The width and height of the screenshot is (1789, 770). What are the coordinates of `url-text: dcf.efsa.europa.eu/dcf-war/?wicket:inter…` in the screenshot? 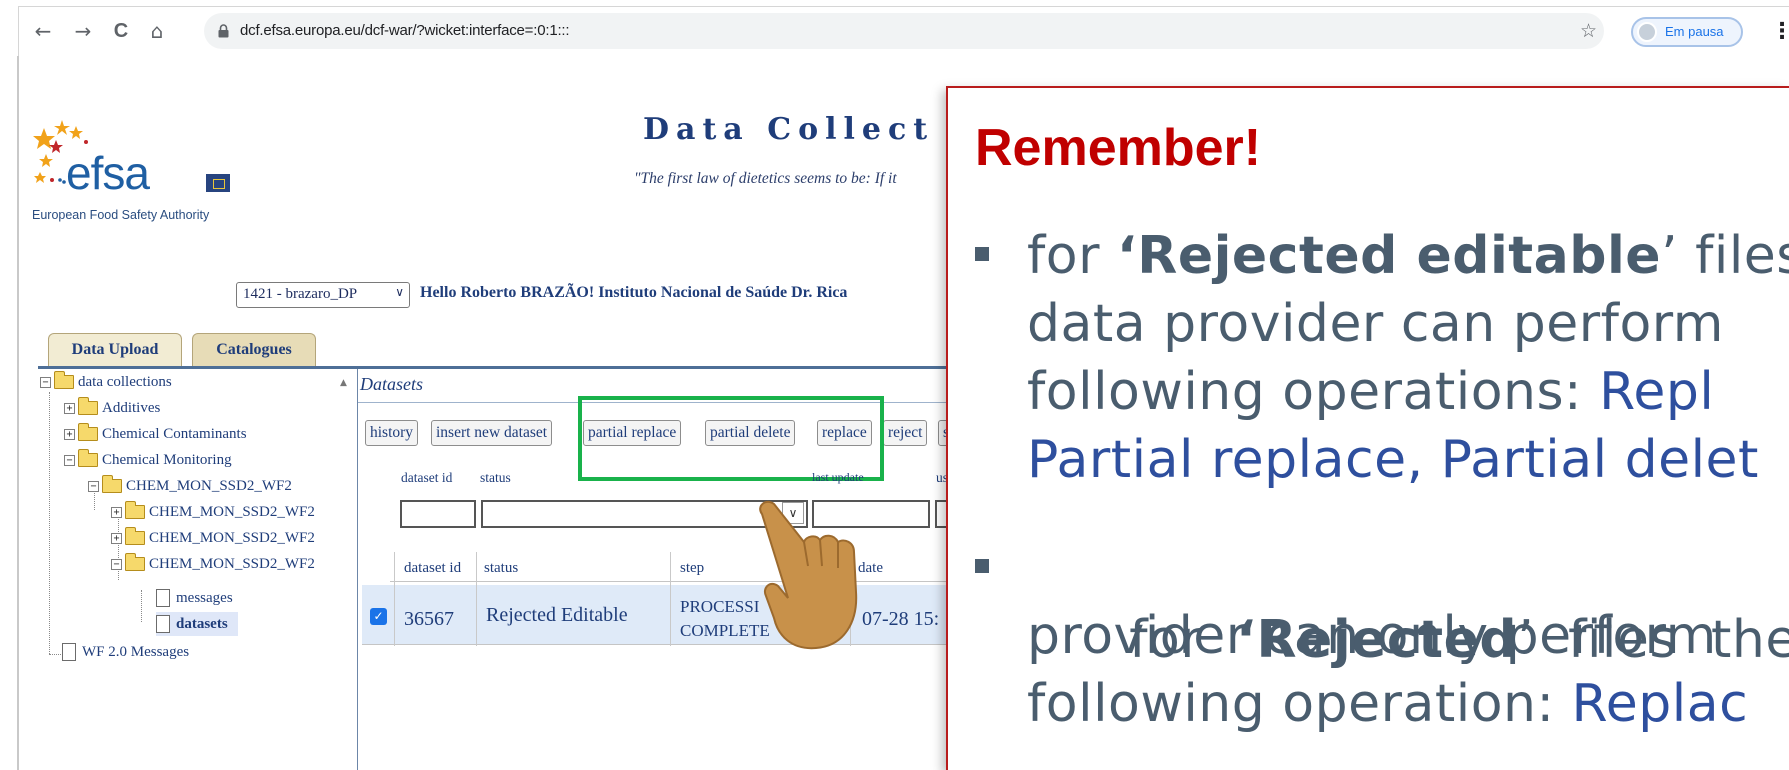 It's located at (405, 30).